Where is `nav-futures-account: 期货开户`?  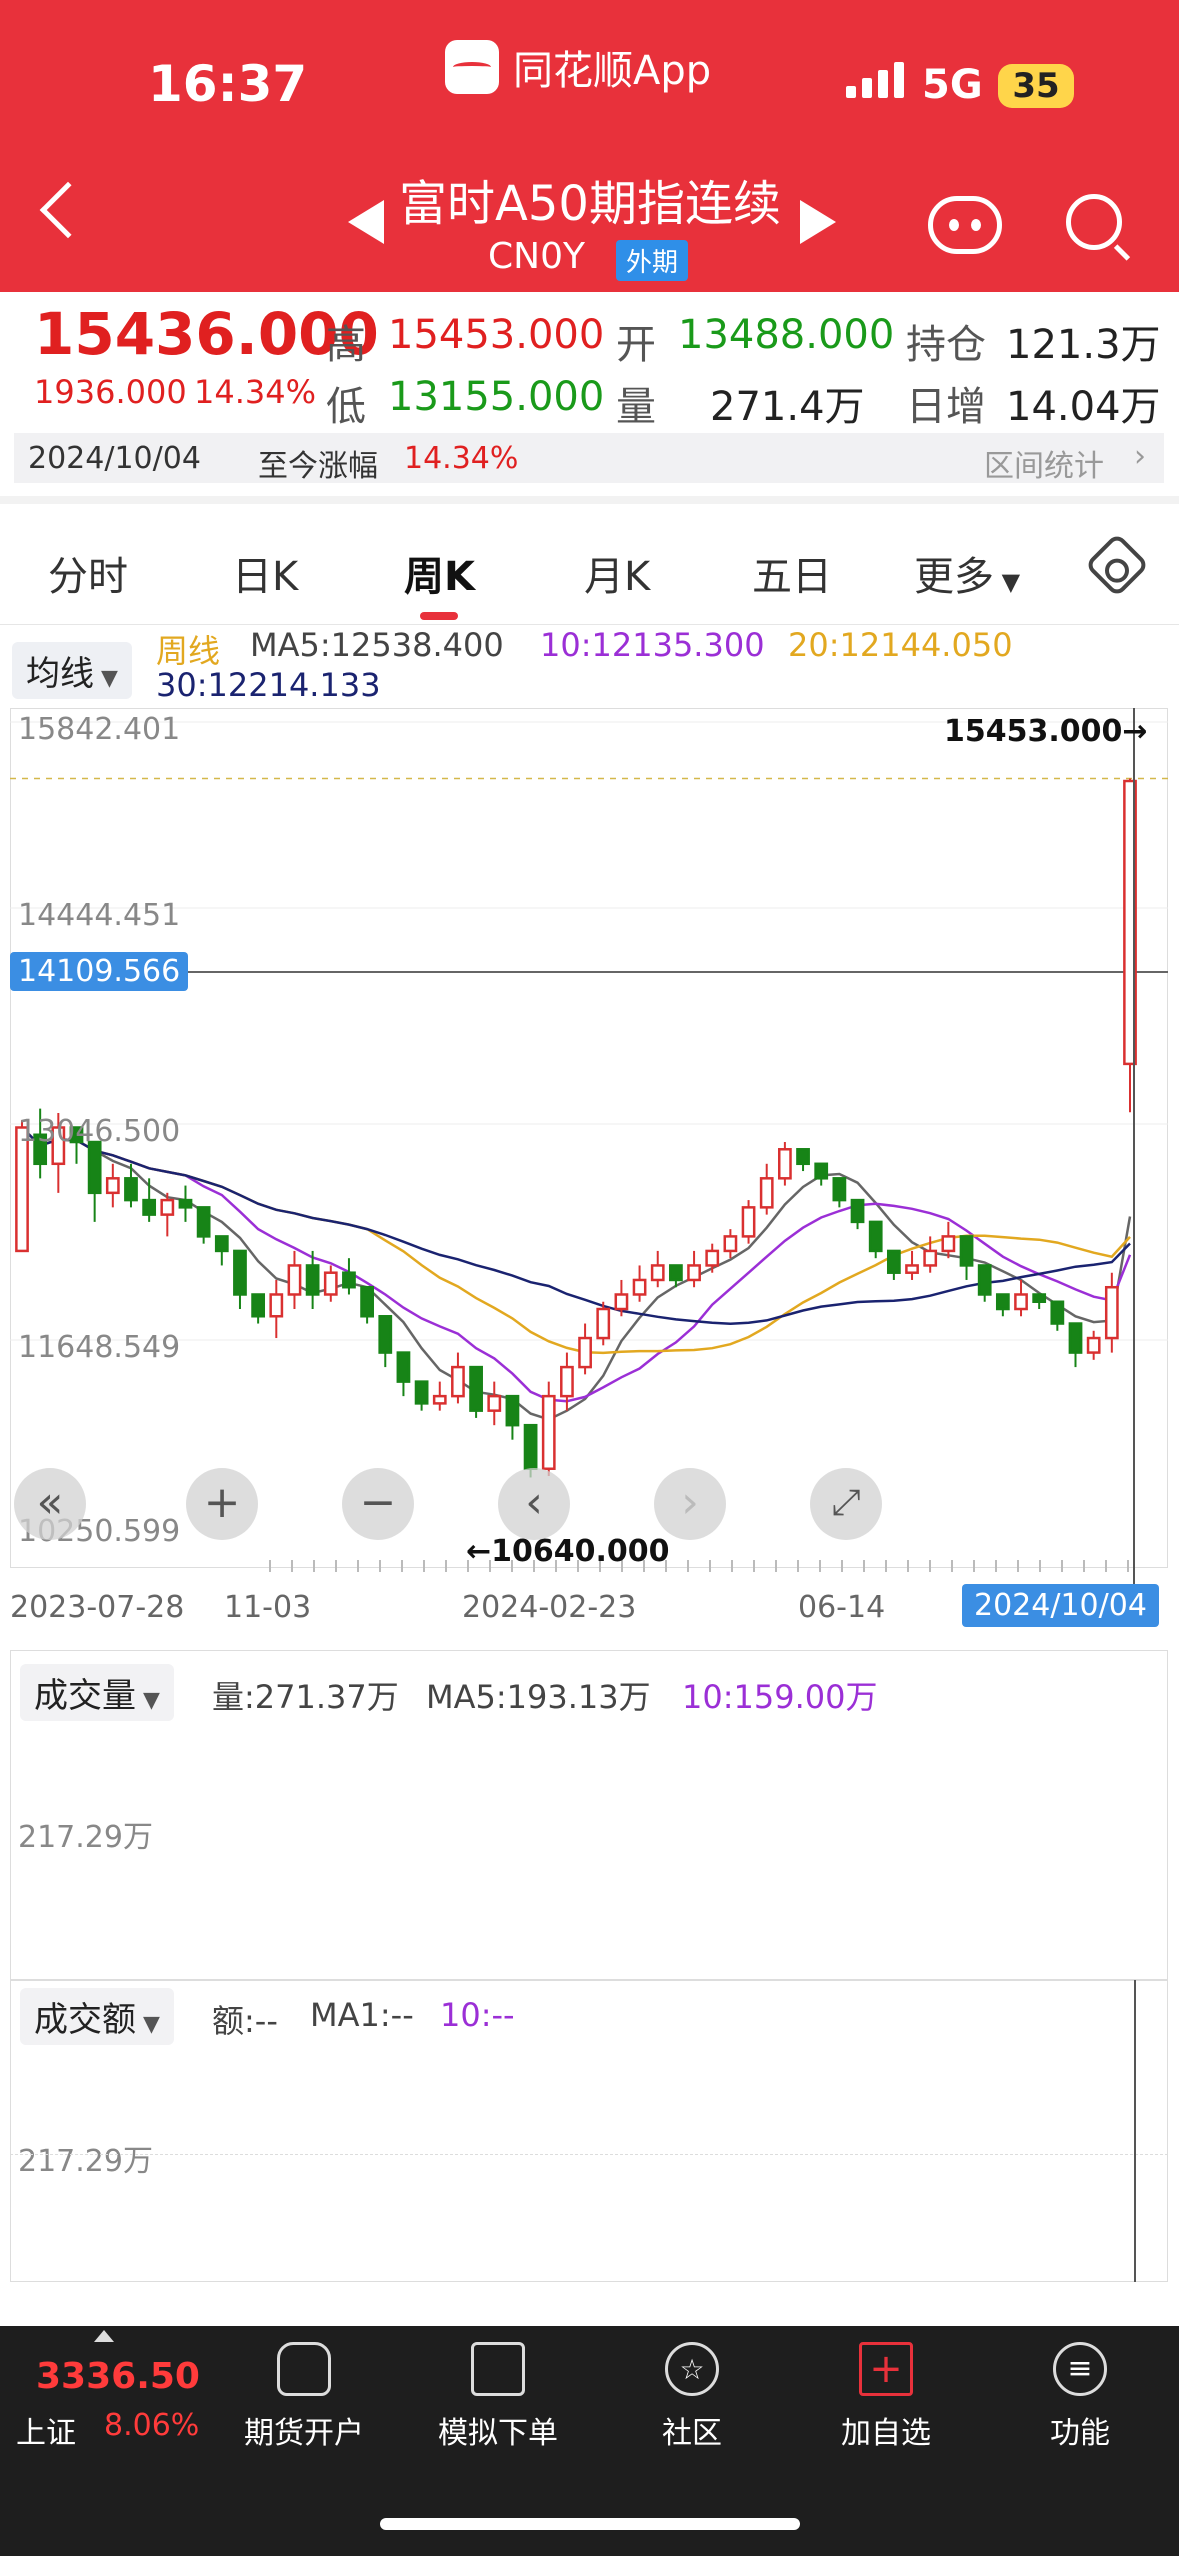
nav-futures-account: 期货开户 is located at coordinates (304, 2394).